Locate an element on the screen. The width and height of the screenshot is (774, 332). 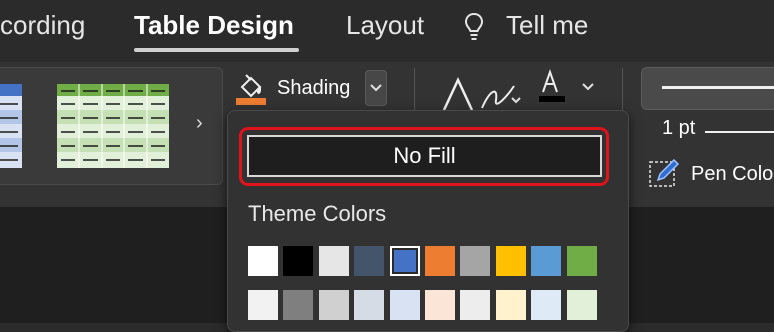
pen-color-icon is located at coordinates (665, 173).